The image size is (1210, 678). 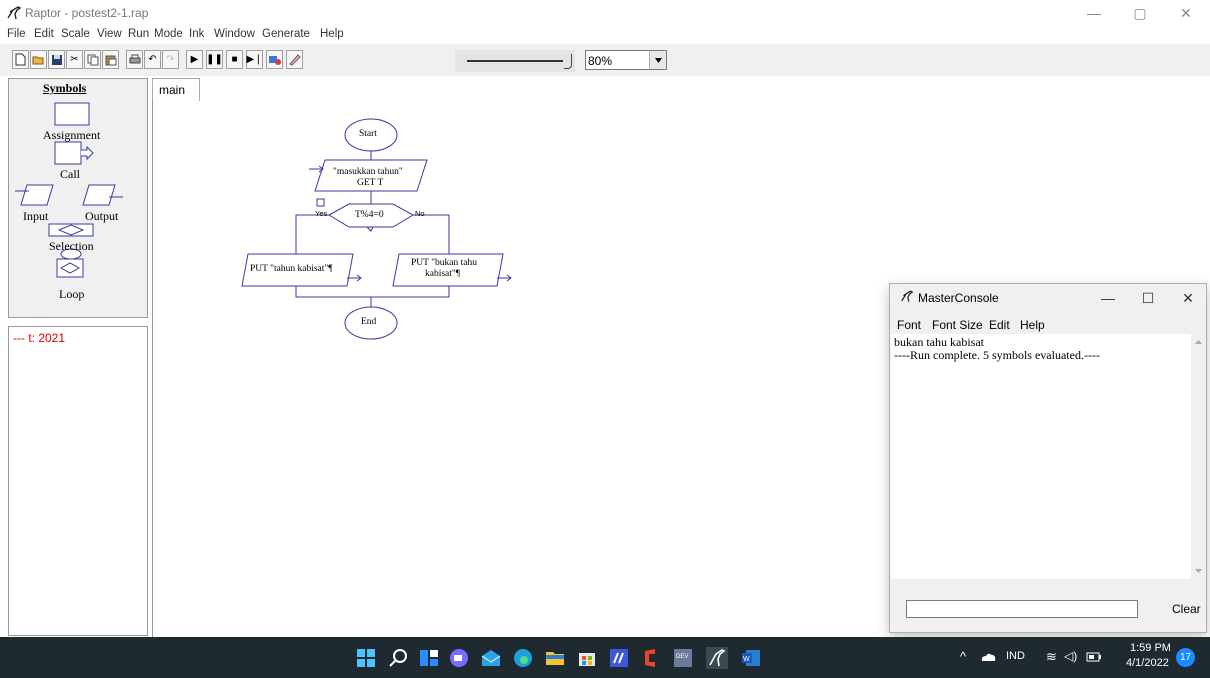 What do you see at coordinates (56, 59) in the screenshot?
I see `save-button` at bounding box center [56, 59].